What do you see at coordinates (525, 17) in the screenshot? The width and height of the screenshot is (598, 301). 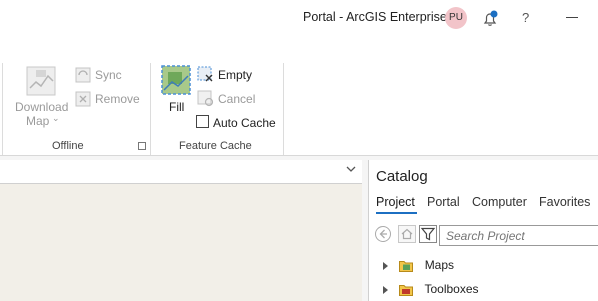 I see `help-button: ?` at bounding box center [525, 17].